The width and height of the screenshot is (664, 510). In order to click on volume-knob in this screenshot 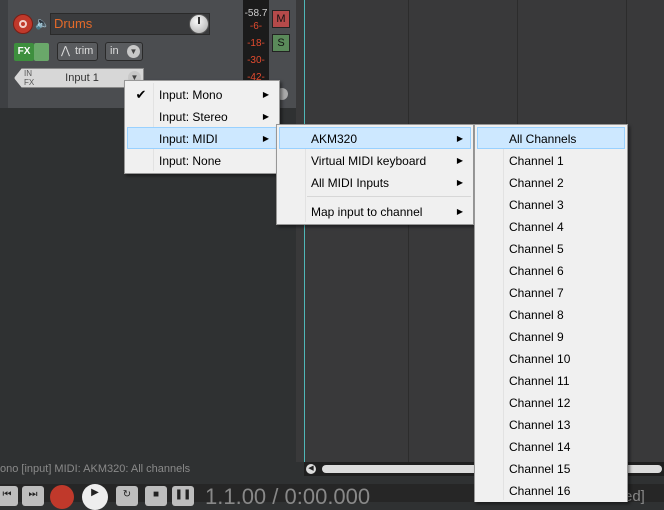, I will do `click(199, 24)`.